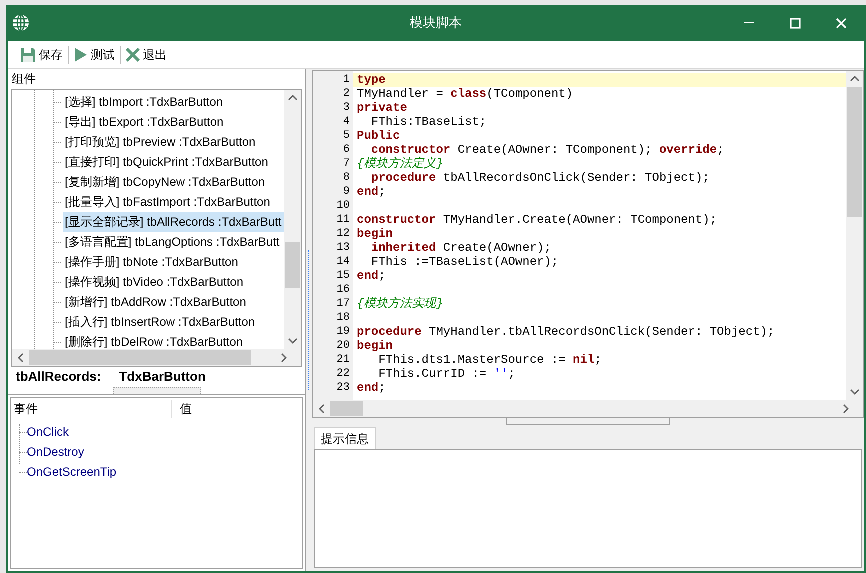  Describe the element at coordinates (749, 23) in the screenshot. I see `minimize-icon` at that location.